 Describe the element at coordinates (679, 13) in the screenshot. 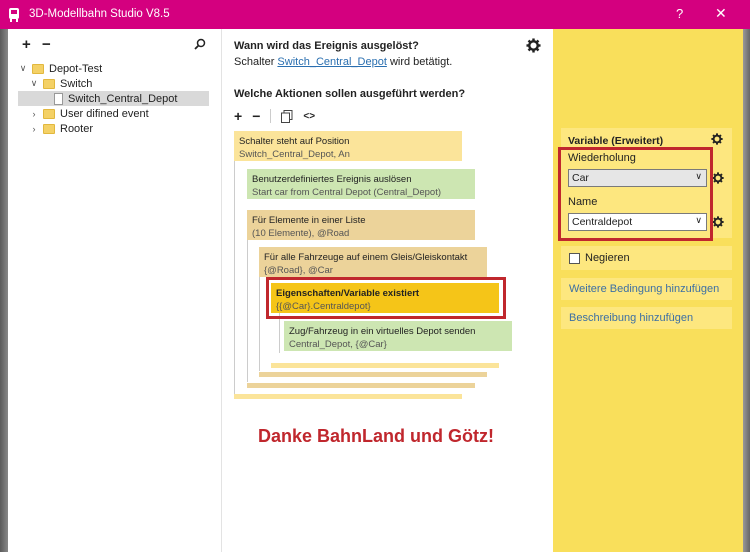

I see `help-button: ?` at that location.